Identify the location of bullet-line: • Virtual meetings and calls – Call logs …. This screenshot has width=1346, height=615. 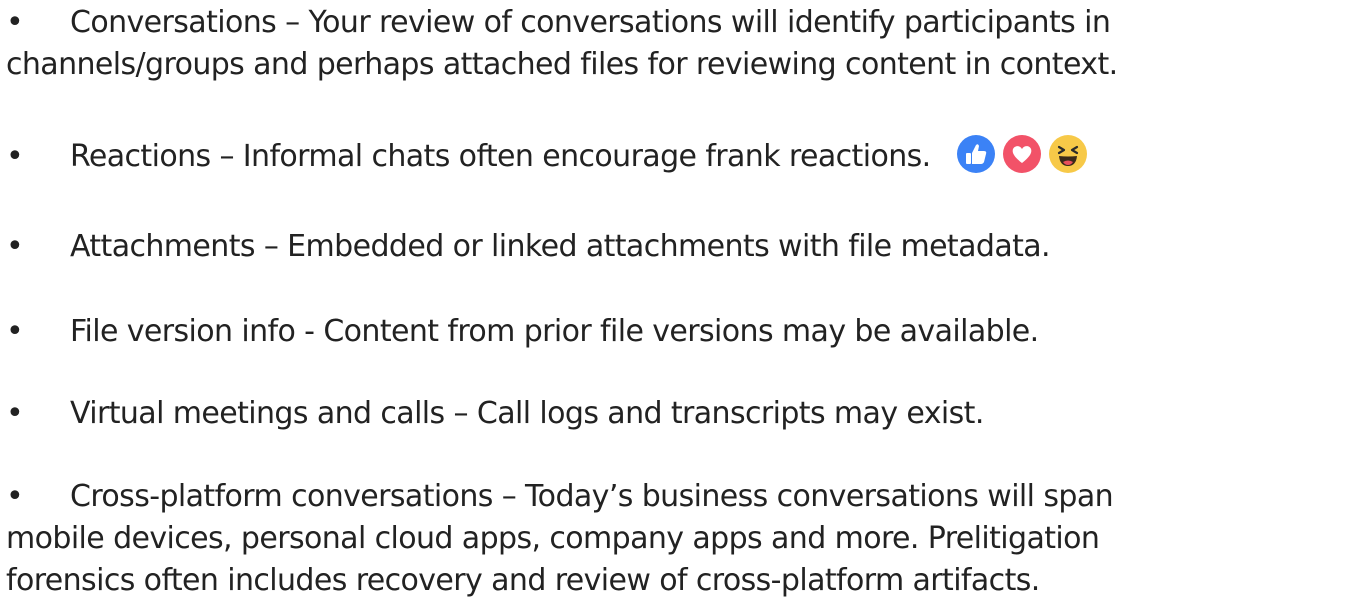
(673, 414).